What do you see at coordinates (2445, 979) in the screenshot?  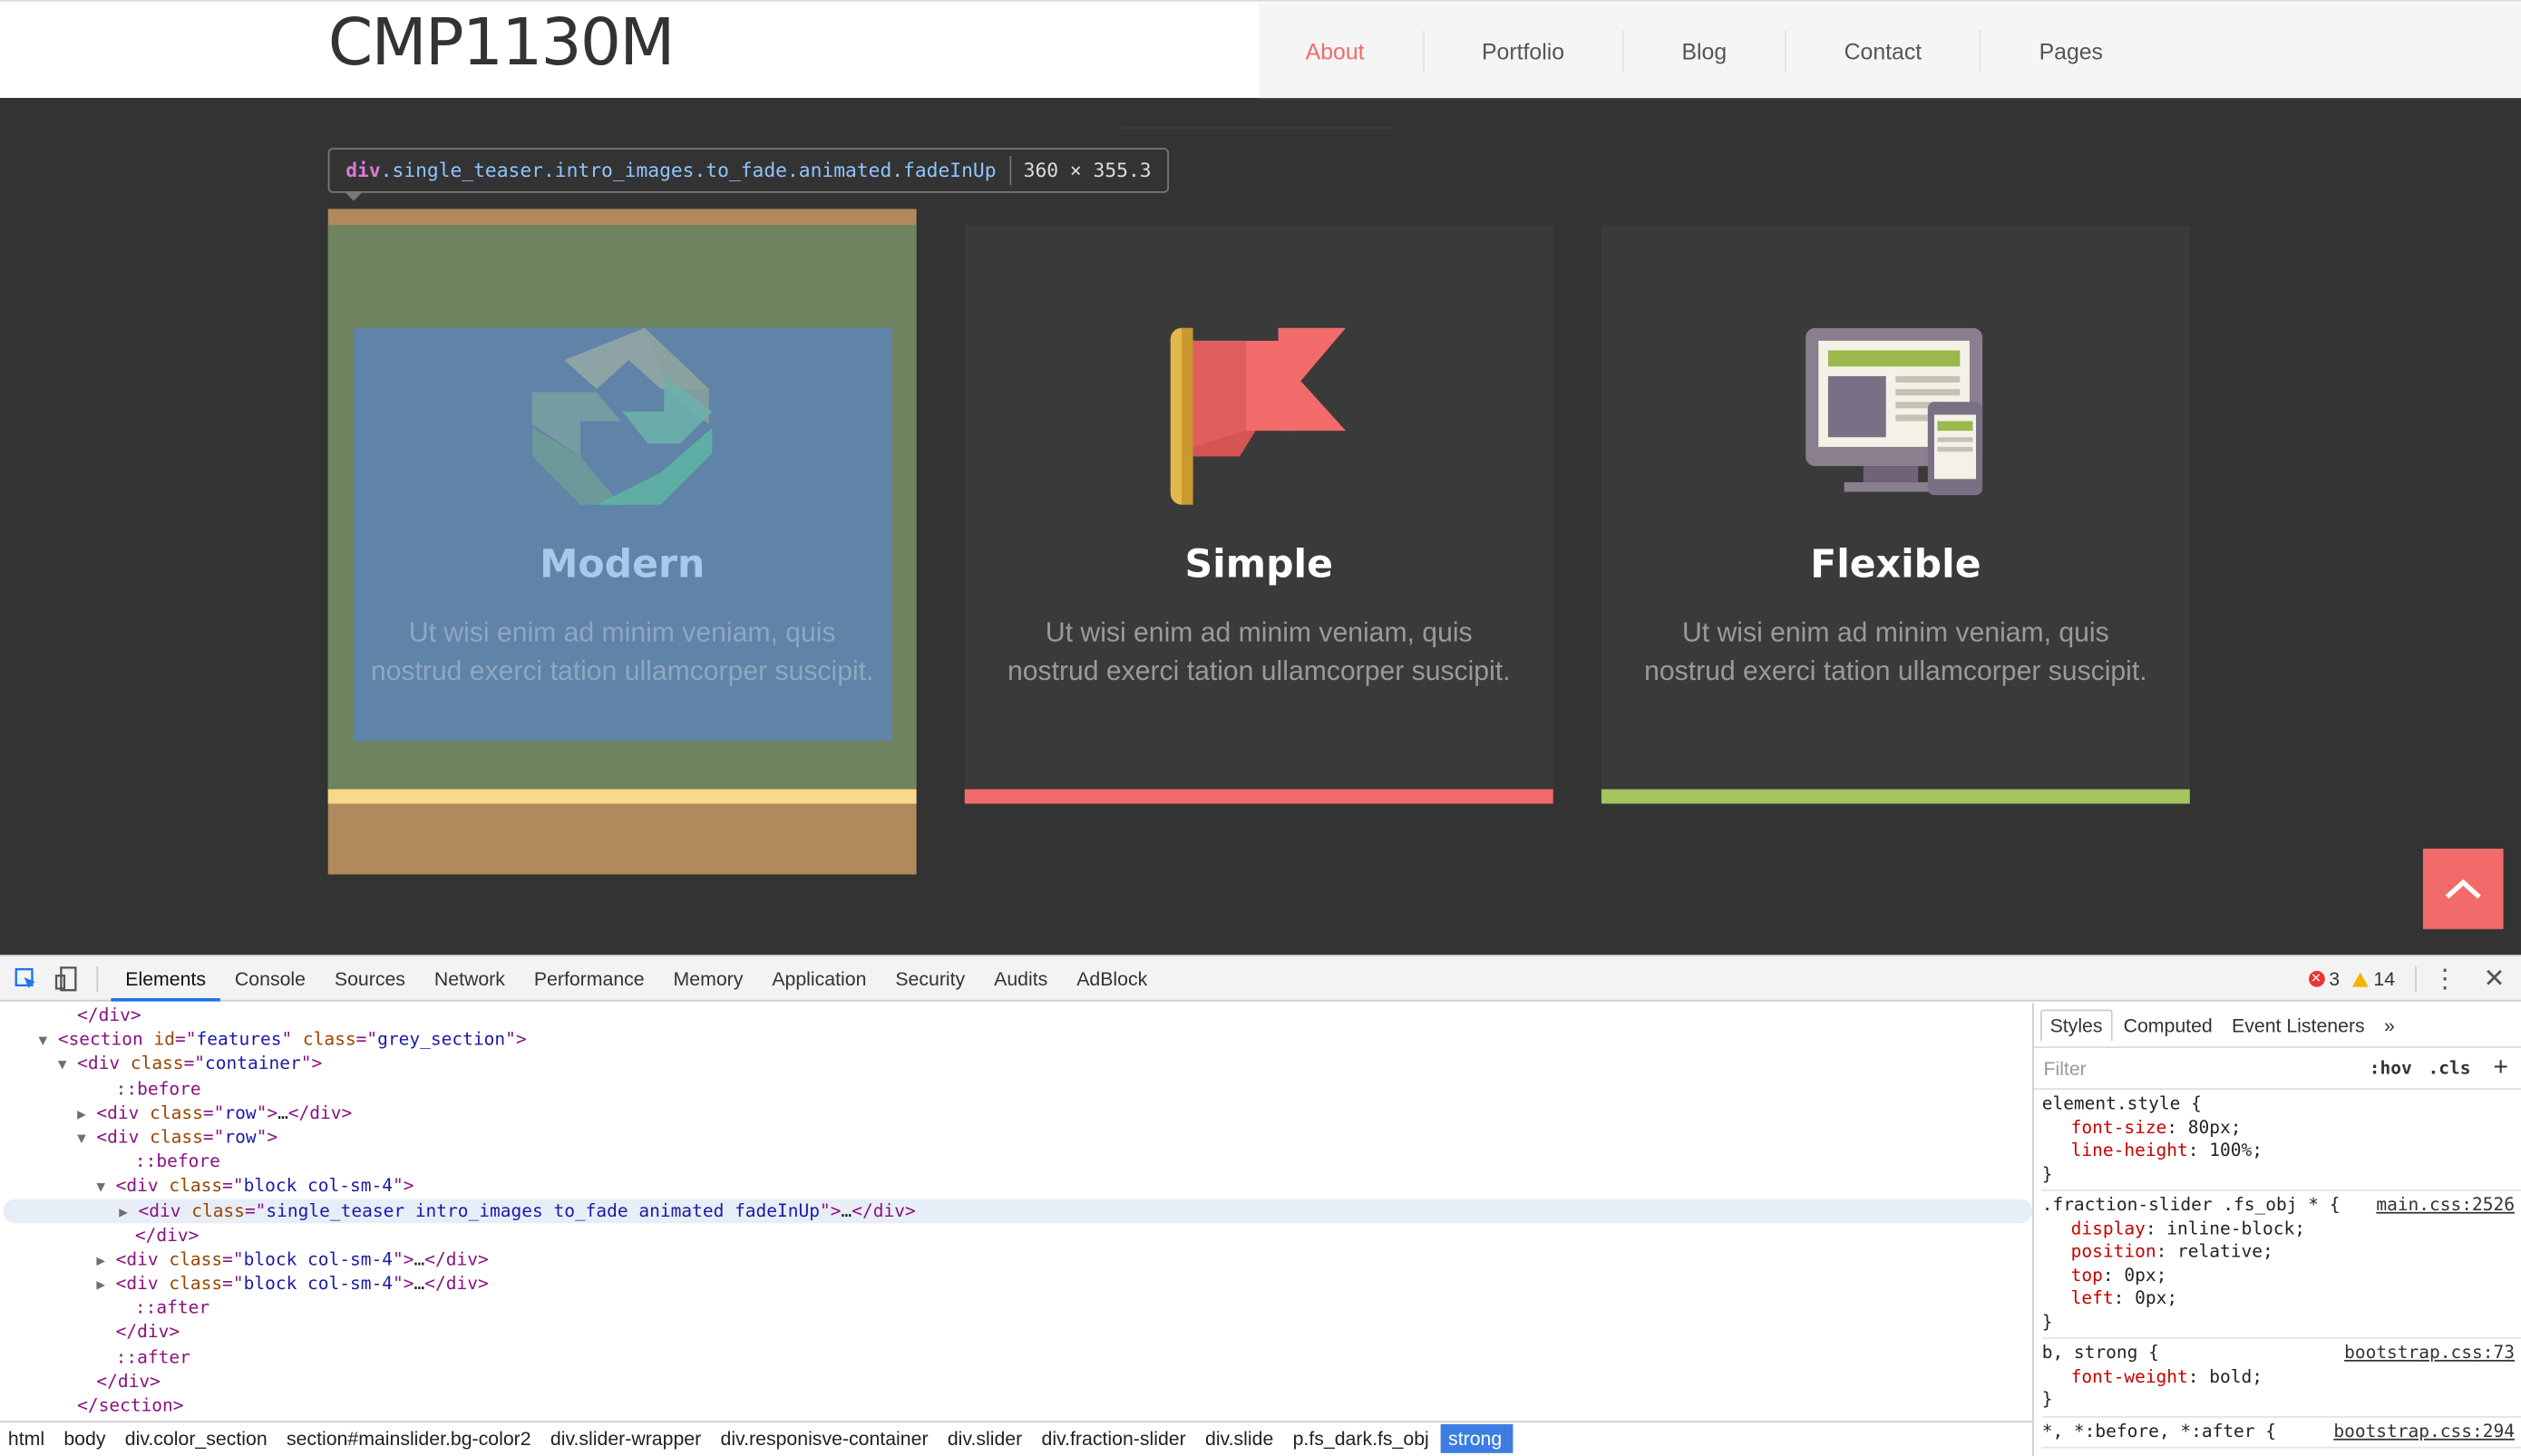 I see `more-options-icon: ⋮` at bounding box center [2445, 979].